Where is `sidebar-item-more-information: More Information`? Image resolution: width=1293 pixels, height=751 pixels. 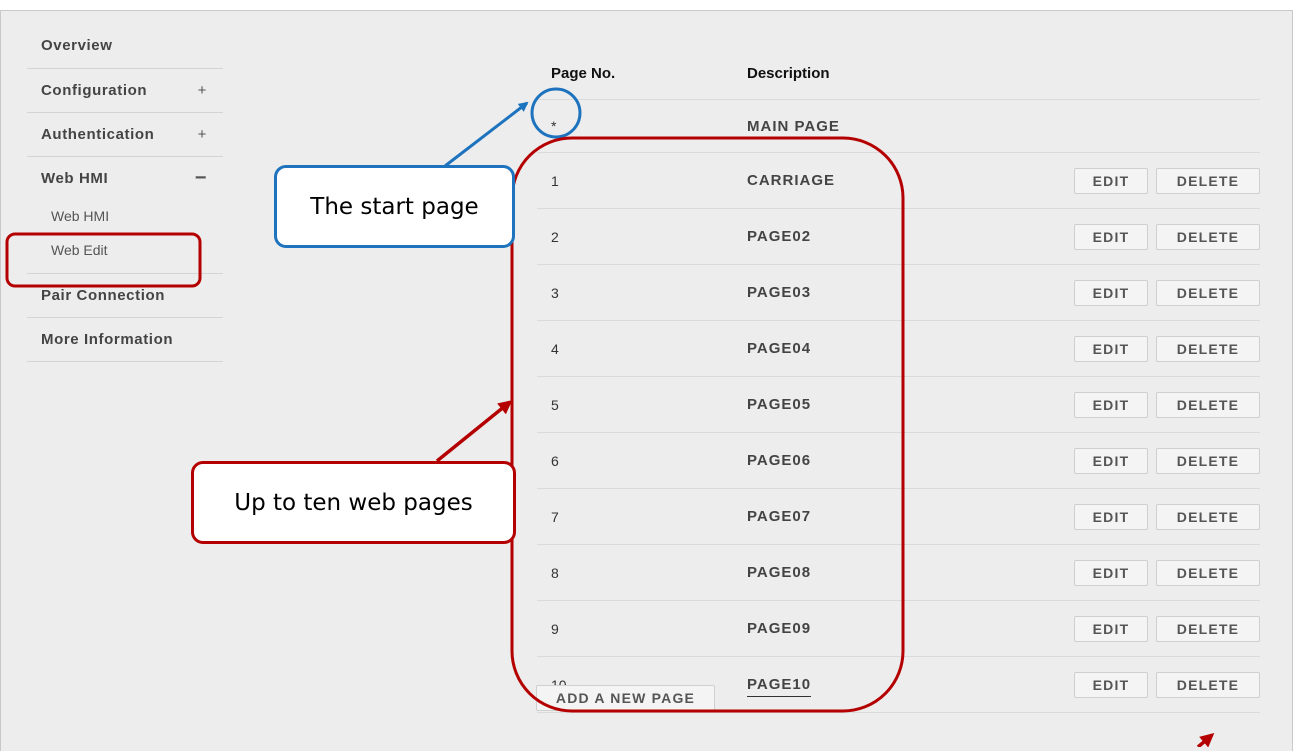
sidebar-item-more-information: More Information is located at coordinates (125, 340).